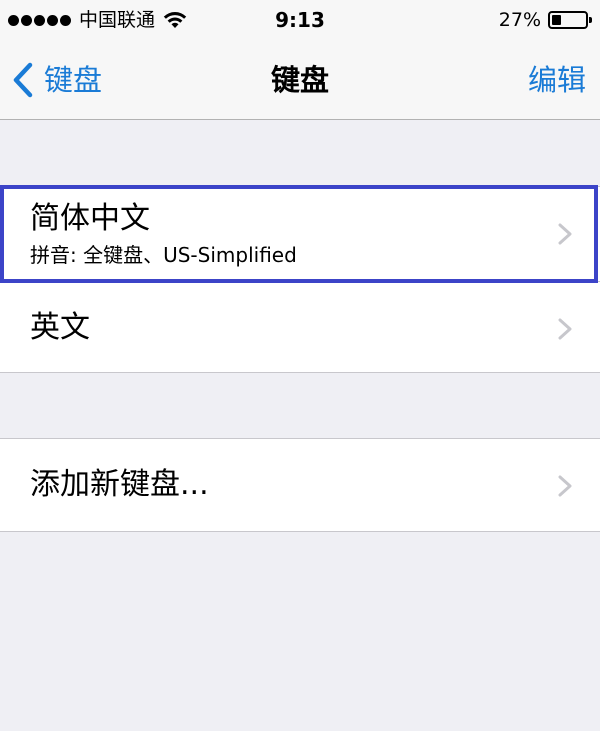 This screenshot has width=600, height=731. Describe the element at coordinates (300, 328) in the screenshot. I see `keyboard-item-english: 英文` at that location.